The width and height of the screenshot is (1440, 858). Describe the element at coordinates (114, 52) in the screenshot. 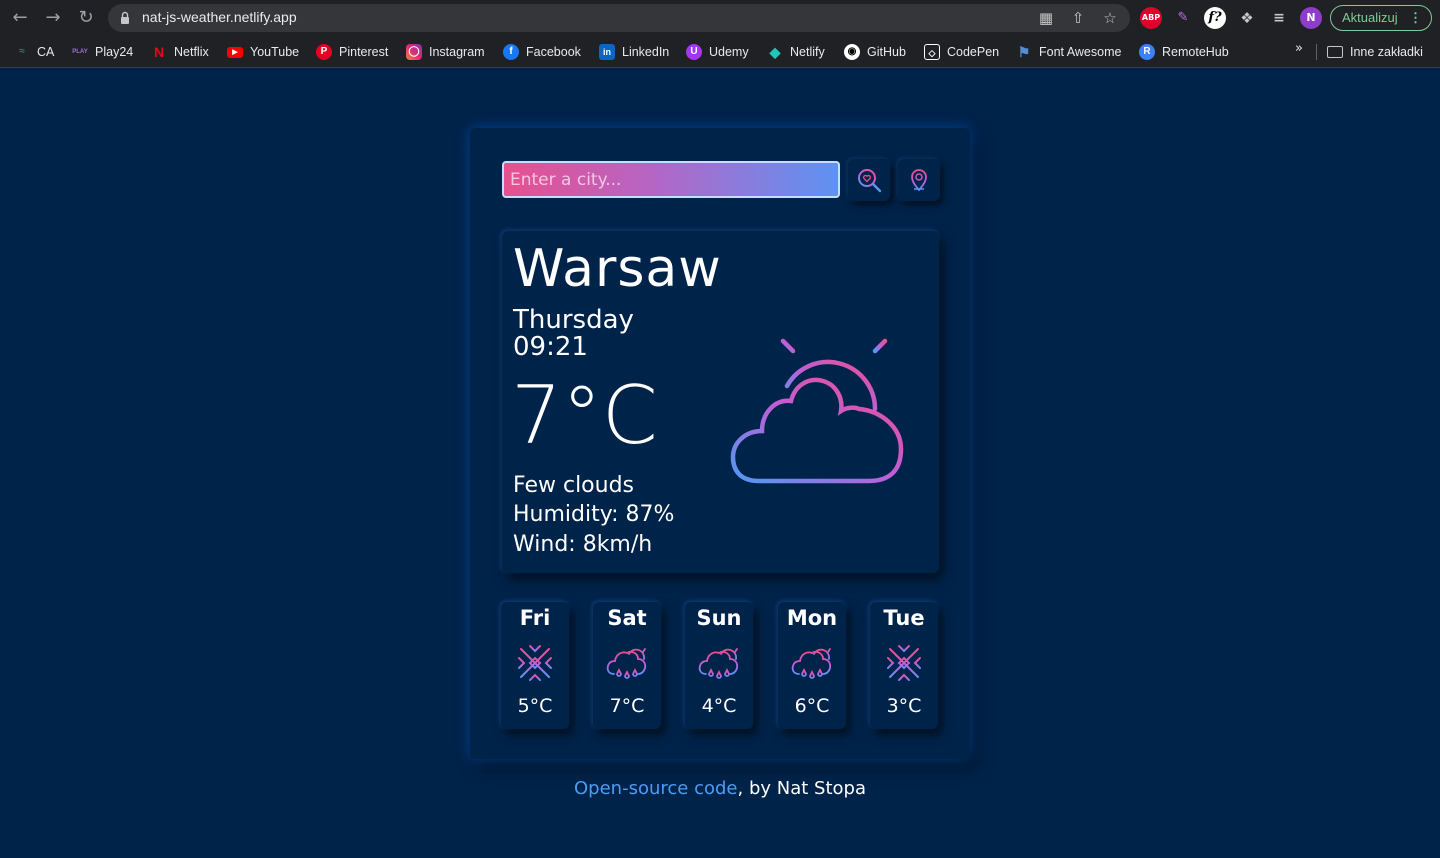

I see `bookmark-label: Play24` at that location.